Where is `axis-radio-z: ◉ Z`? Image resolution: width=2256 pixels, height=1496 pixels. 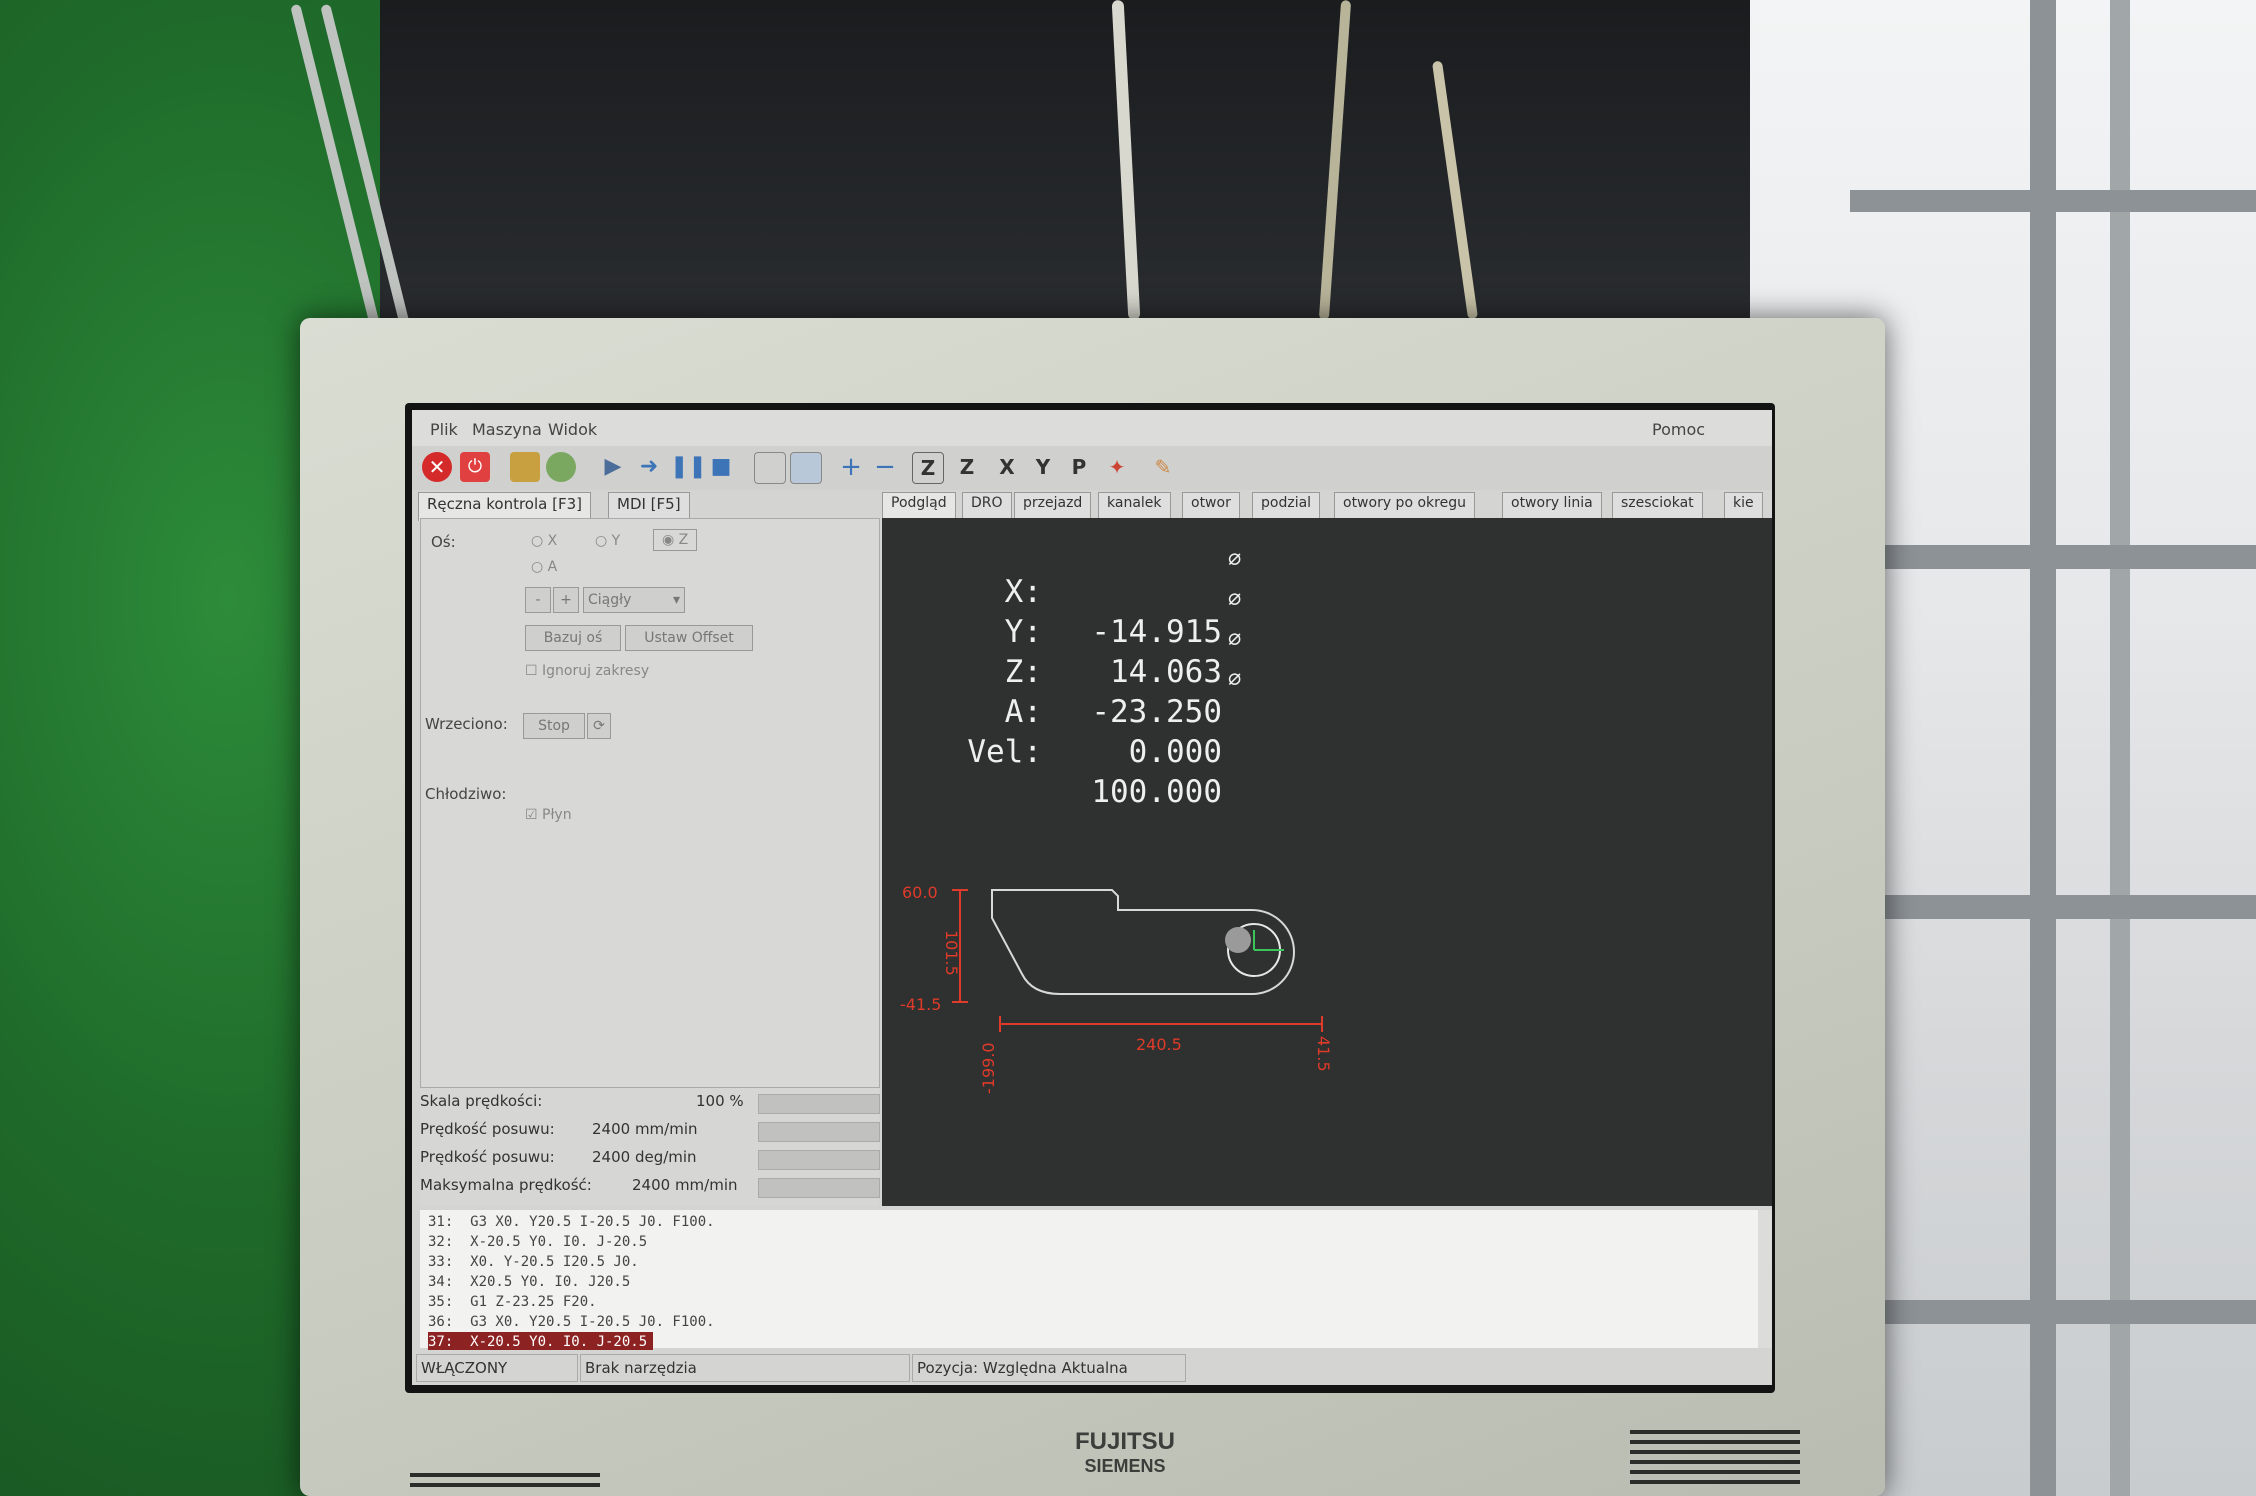 axis-radio-z: ◉ Z is located at coordinates (675, 540).